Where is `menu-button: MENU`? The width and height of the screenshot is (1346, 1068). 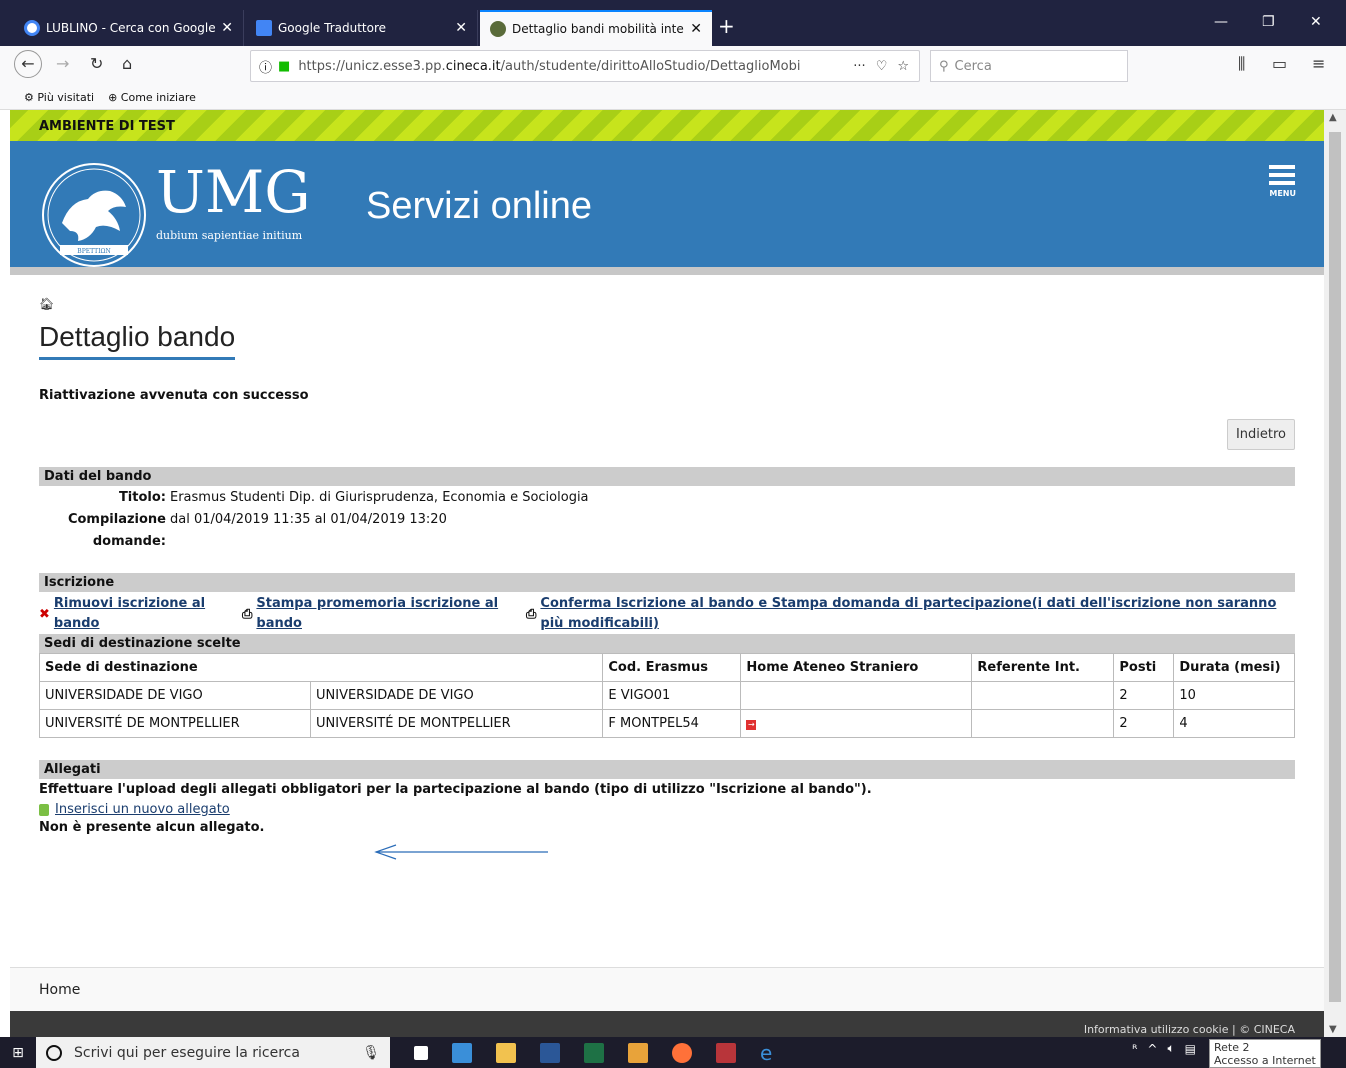 menu-button: MENU is located at coordinates (1282, 181).